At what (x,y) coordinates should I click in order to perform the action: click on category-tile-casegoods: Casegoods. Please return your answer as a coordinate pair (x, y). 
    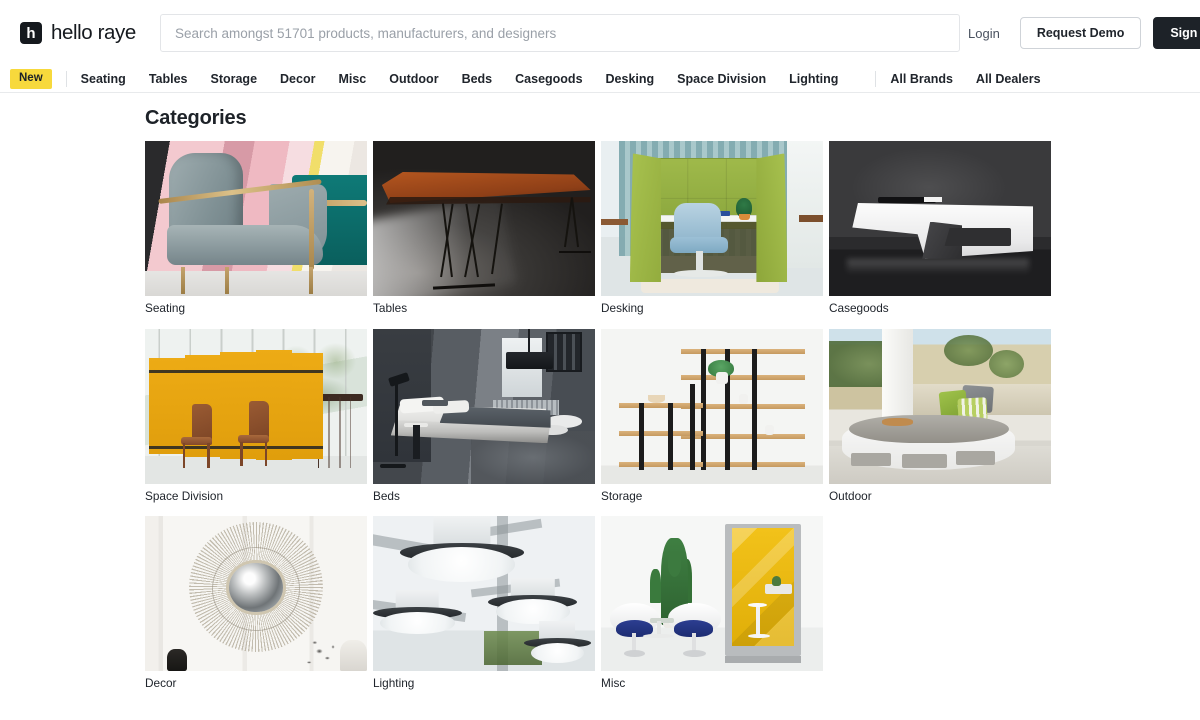
    Looking at the image, I should click on (940, 229).